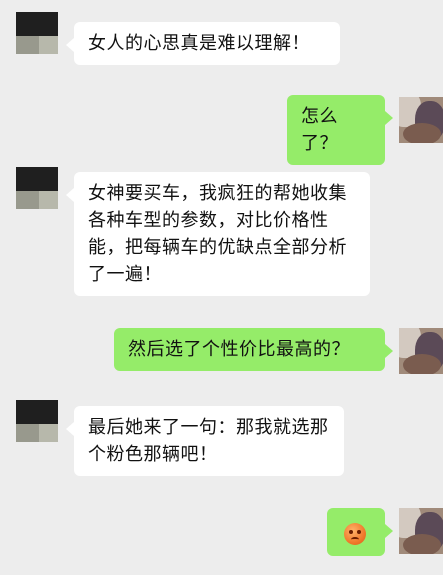  What do you see at coordinates (355, 534) in the screenshot?
I see `angry-face-emoji-icon` at bounding box center [355, 534].